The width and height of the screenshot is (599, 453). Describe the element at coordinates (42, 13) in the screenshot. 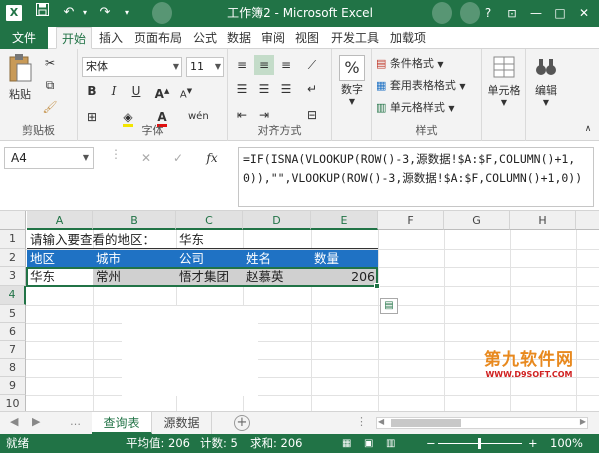

I see `save-icon` at that location.